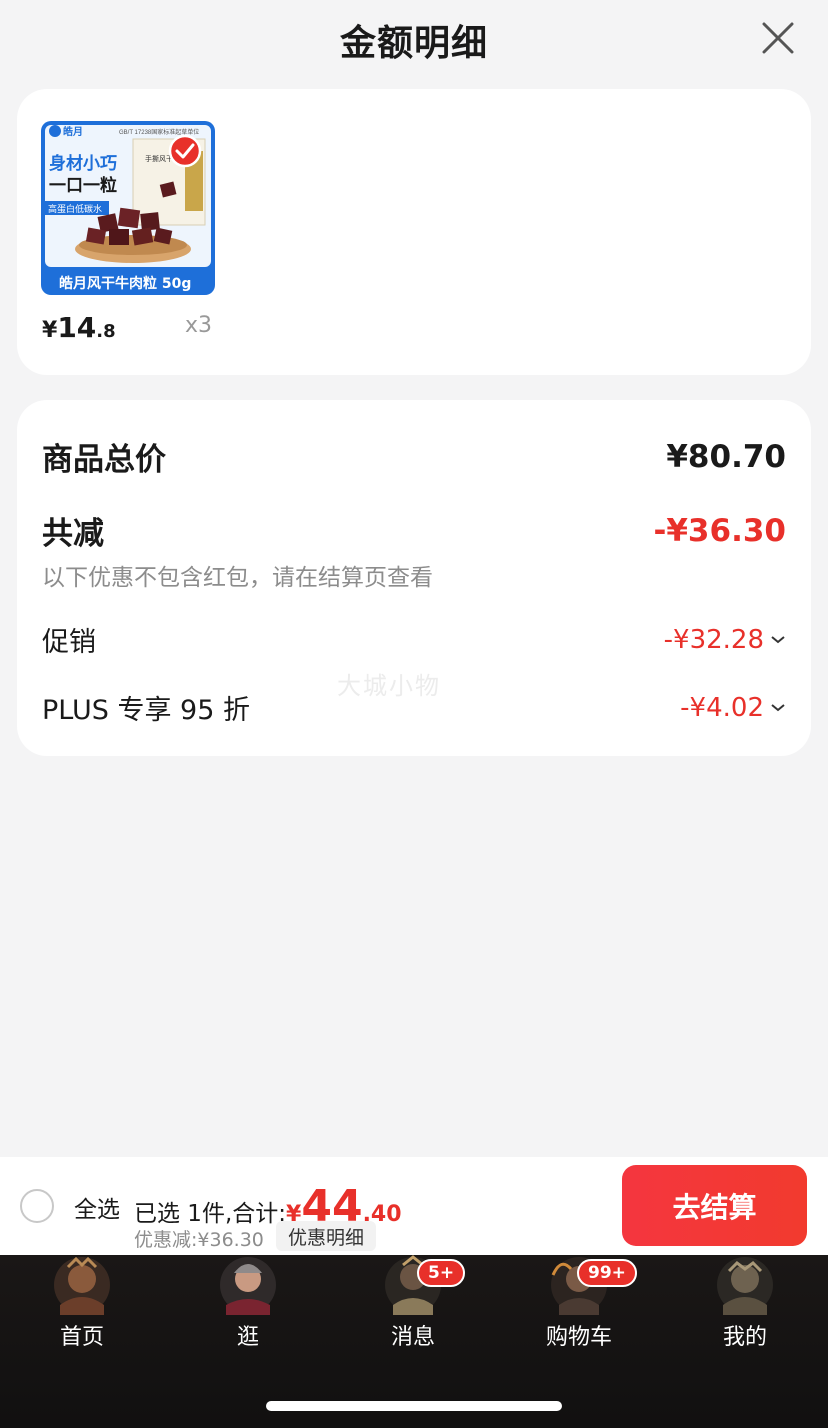 The width and height of the screenshot is (828, 1428). I want to click on page-title: 金额明细, so click(413, 43).